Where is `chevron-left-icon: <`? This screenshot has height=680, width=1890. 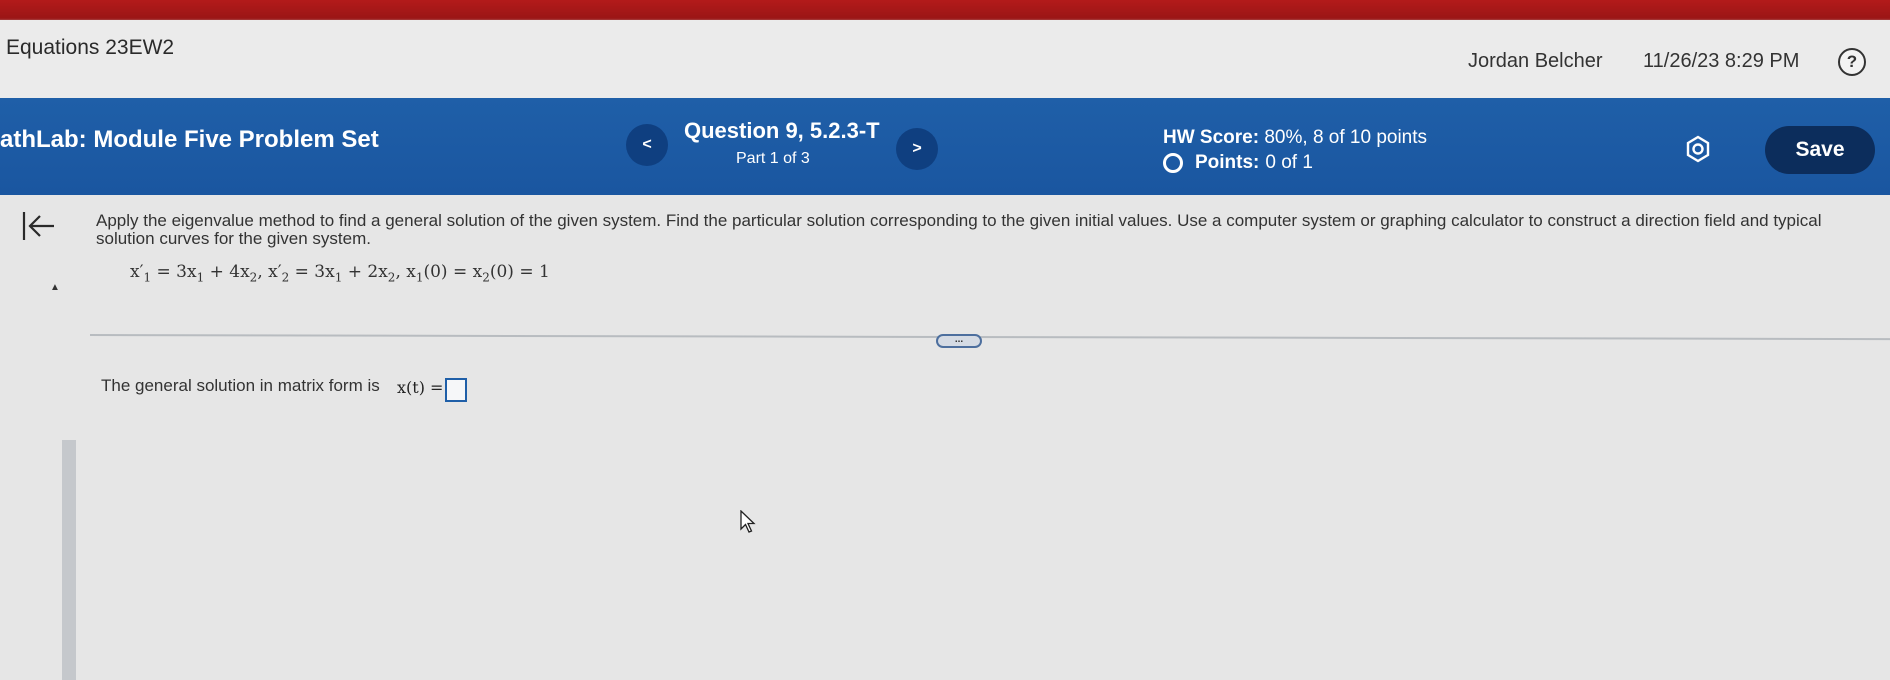
chevron-left-icon: < is located at coordinates (647, 144).